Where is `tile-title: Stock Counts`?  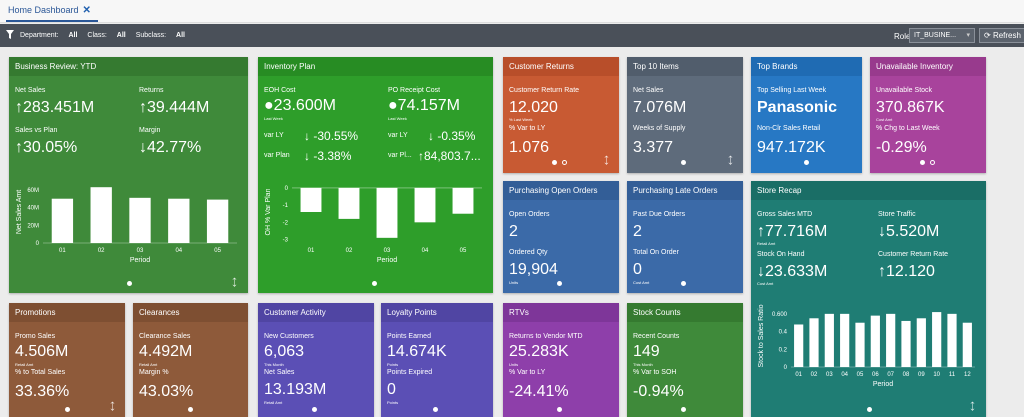
tile-title: Stock Counts is located at coordinates (685, 312).